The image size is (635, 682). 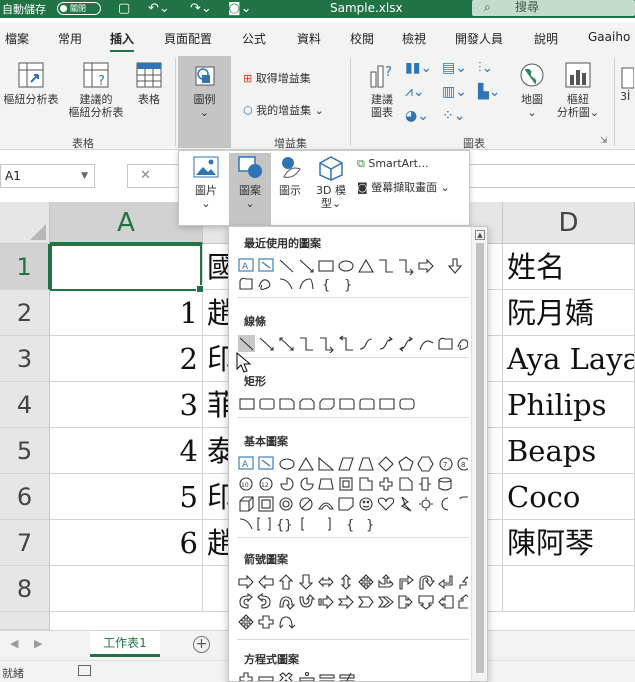 What do you see at coordinates (126, 589) in the screenshot?
I see `cell-a8` at bounding box center [126, 589].